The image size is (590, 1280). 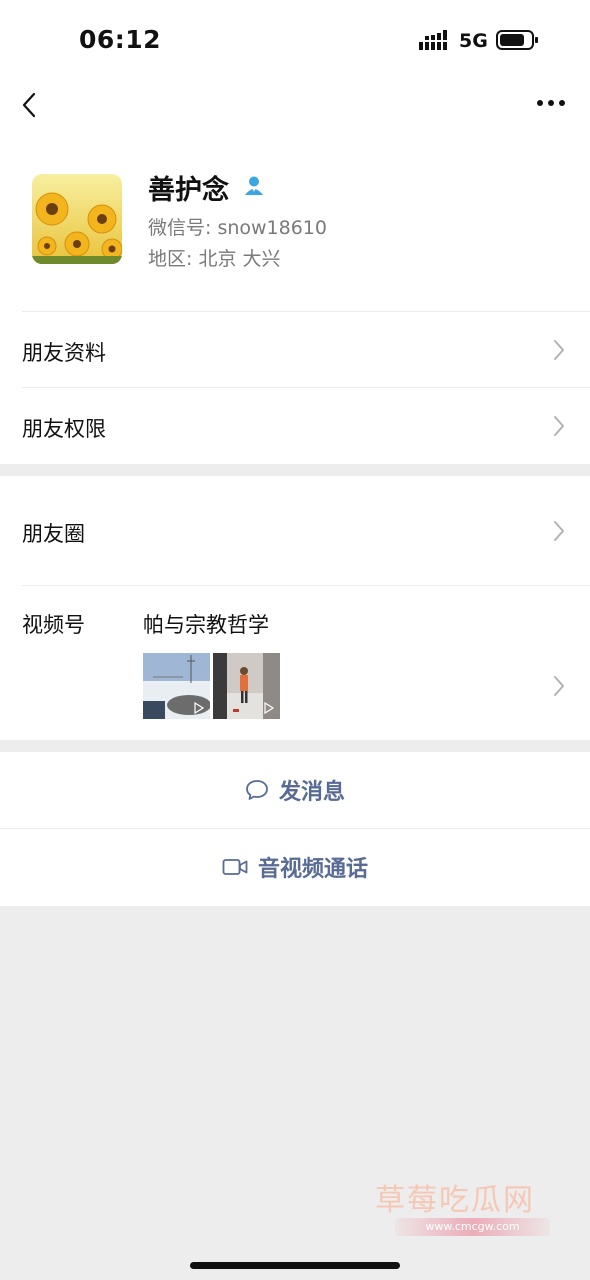 What do you see at coordinates (237, 228) in the screenshot?
I see `wechat-id: 微信号: snow18610` at bounding box center [237, 228].